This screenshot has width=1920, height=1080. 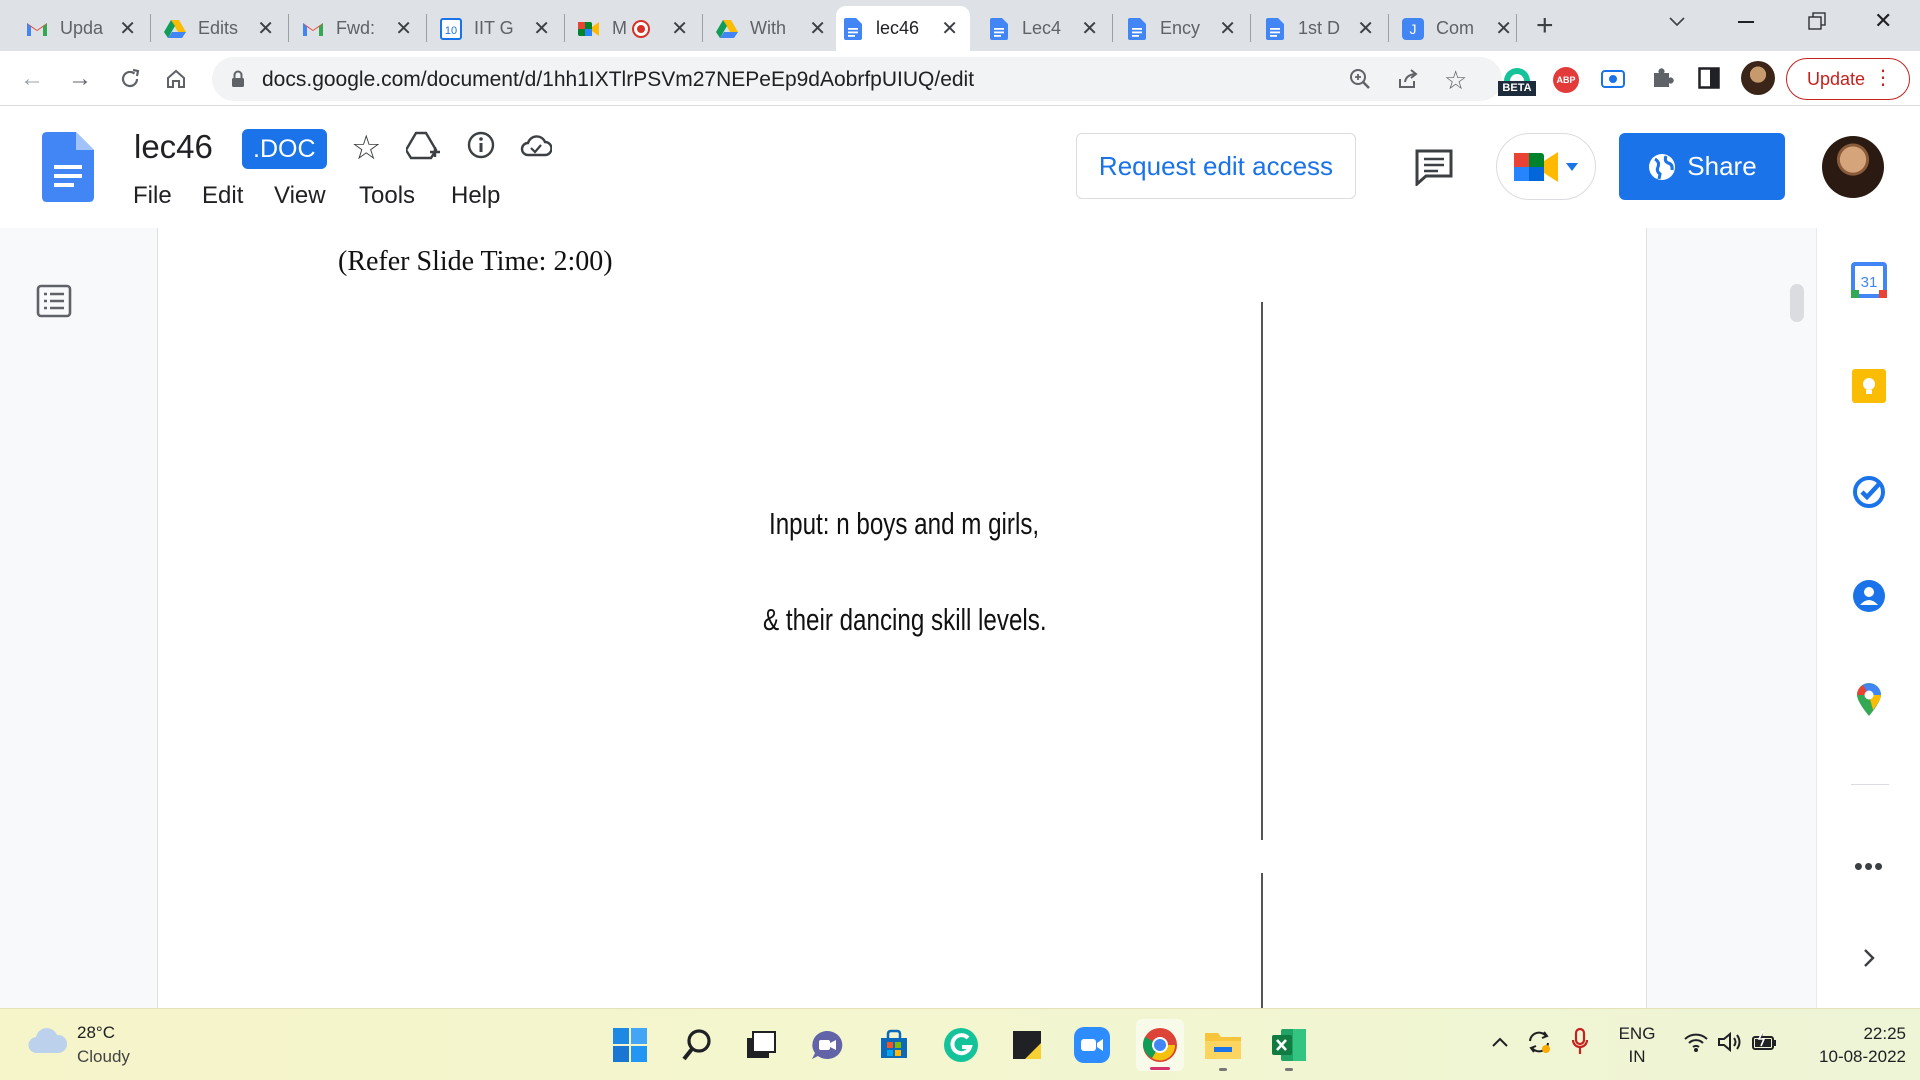 I want to click on close-window-icon: ✕, so click(x=1883, y=21).